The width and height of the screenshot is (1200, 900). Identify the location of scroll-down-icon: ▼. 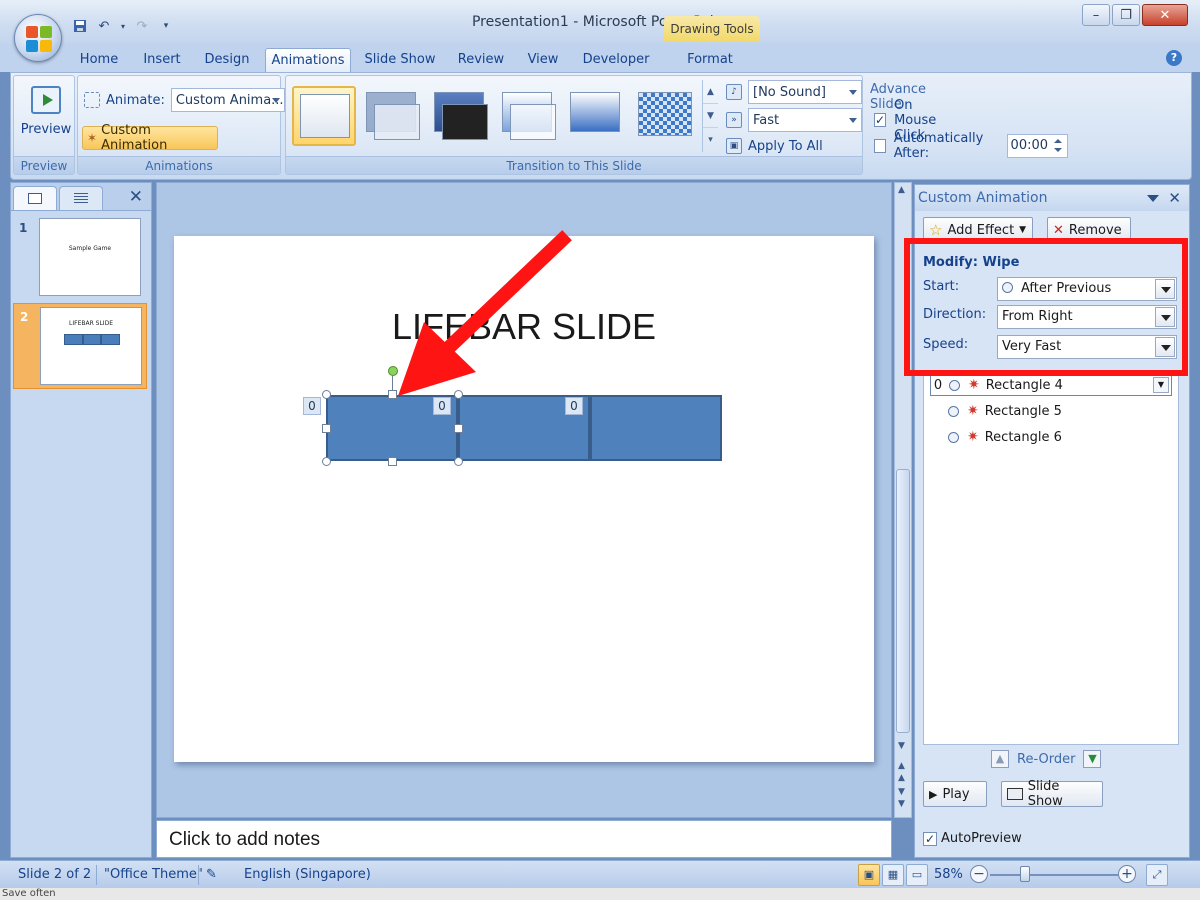
(901, 746).